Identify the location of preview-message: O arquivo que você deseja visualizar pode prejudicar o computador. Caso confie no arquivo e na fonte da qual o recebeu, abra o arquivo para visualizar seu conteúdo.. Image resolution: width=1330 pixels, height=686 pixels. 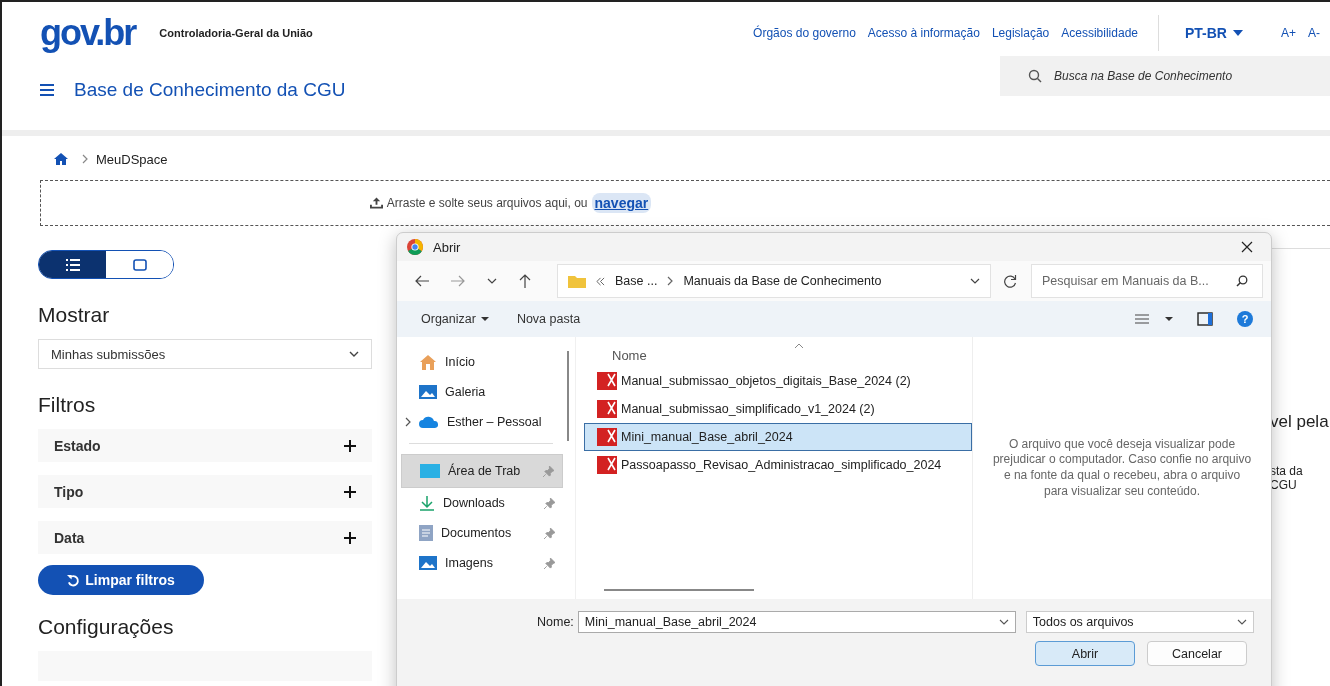
(1122, 468).